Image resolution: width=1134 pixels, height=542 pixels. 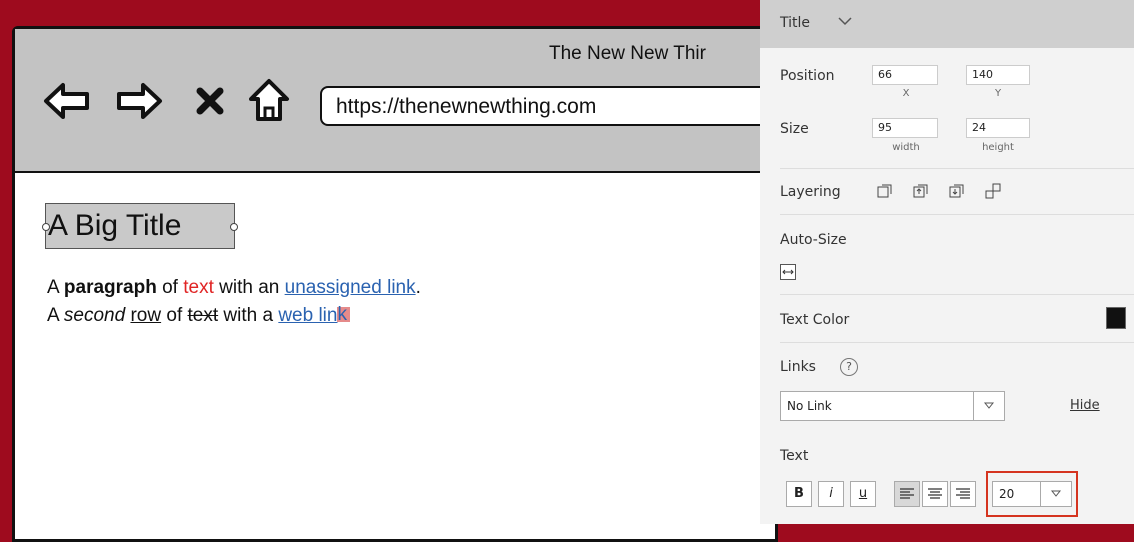 What do you see at coordinates (845, 21) in the screenshot?
I see `chevron-down-icon` at bounding box center [845, 21].